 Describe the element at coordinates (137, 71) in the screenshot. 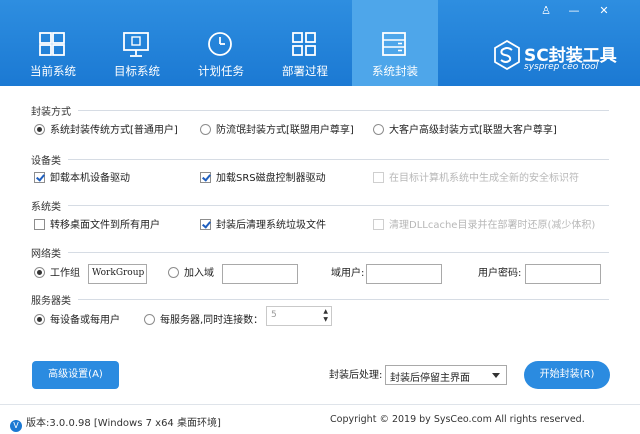

I see `tab-label: 目标系统` at that location.